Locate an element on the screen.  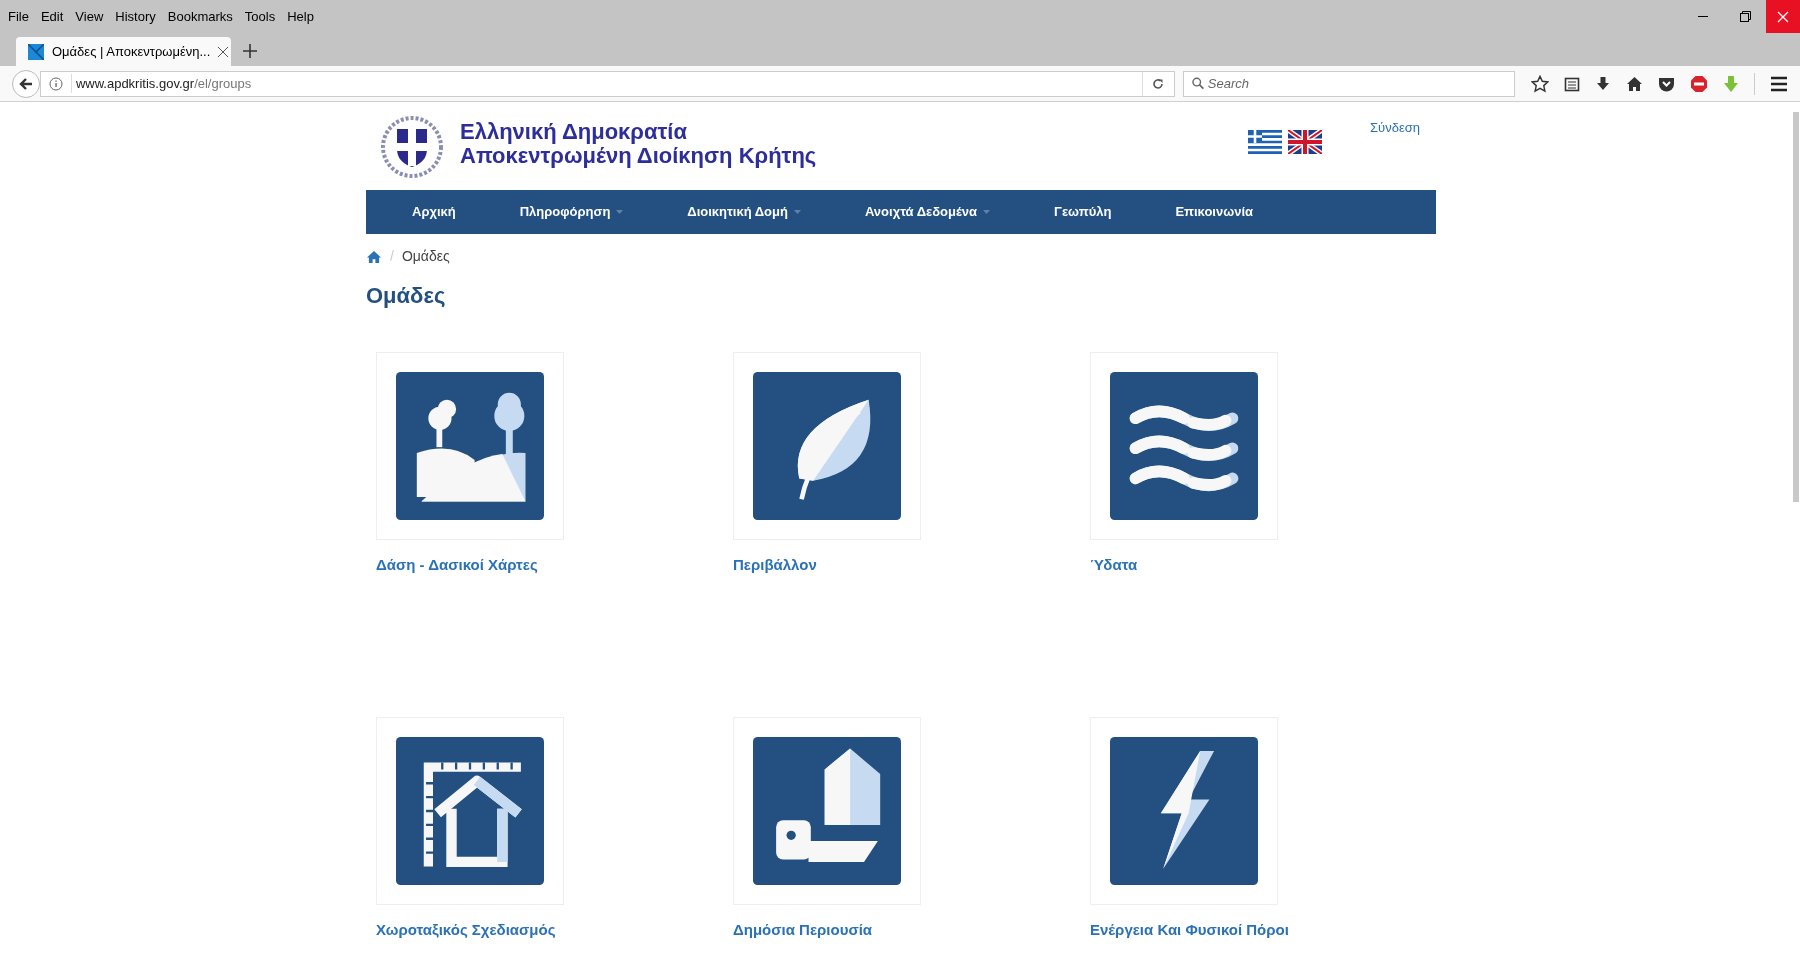
forest-hills-icon is located at coordinates (470, 446).